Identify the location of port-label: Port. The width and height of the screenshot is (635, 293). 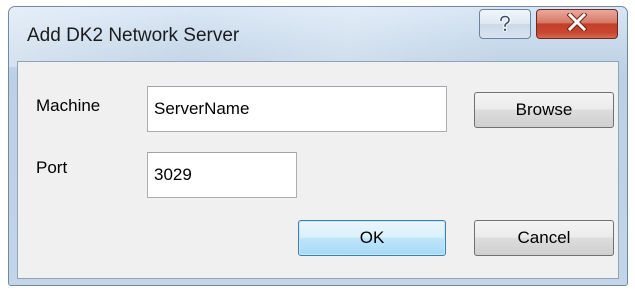
(52, 167).